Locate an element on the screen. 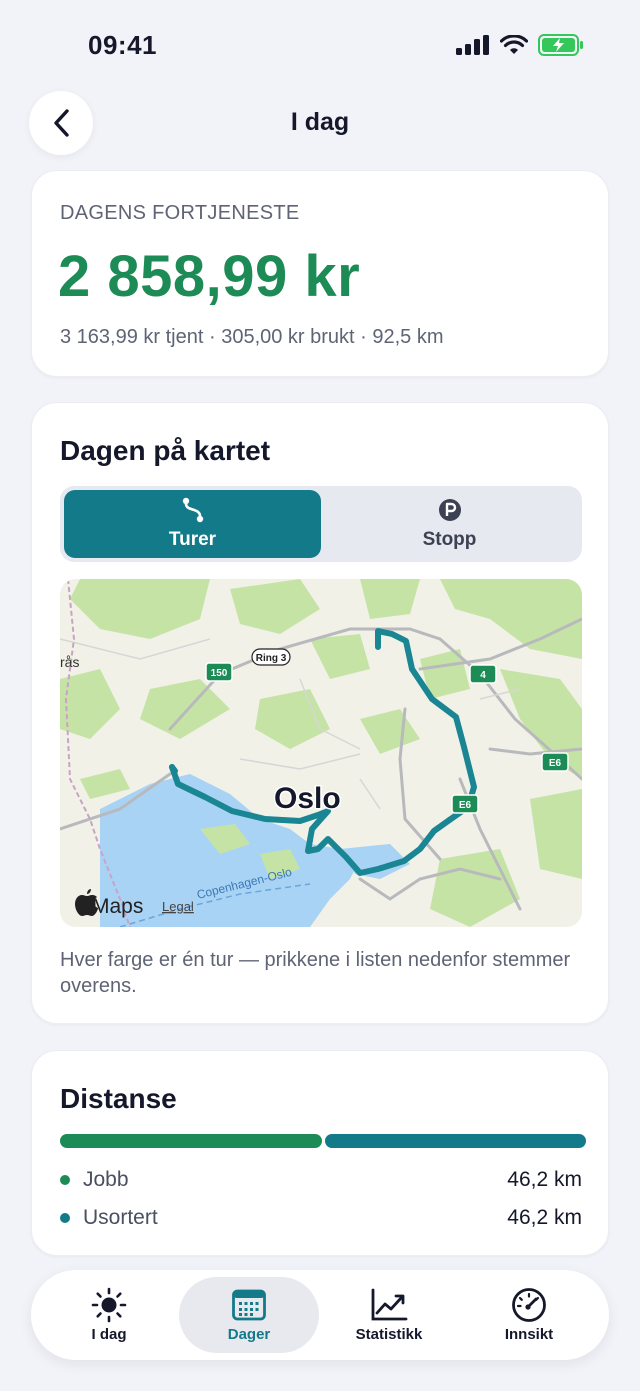 This screenshot has width=640, height=1391. distance-card: Distanse Jobb 46,2 km Usortert 46,2 km is located at coordinates (320, 1153).